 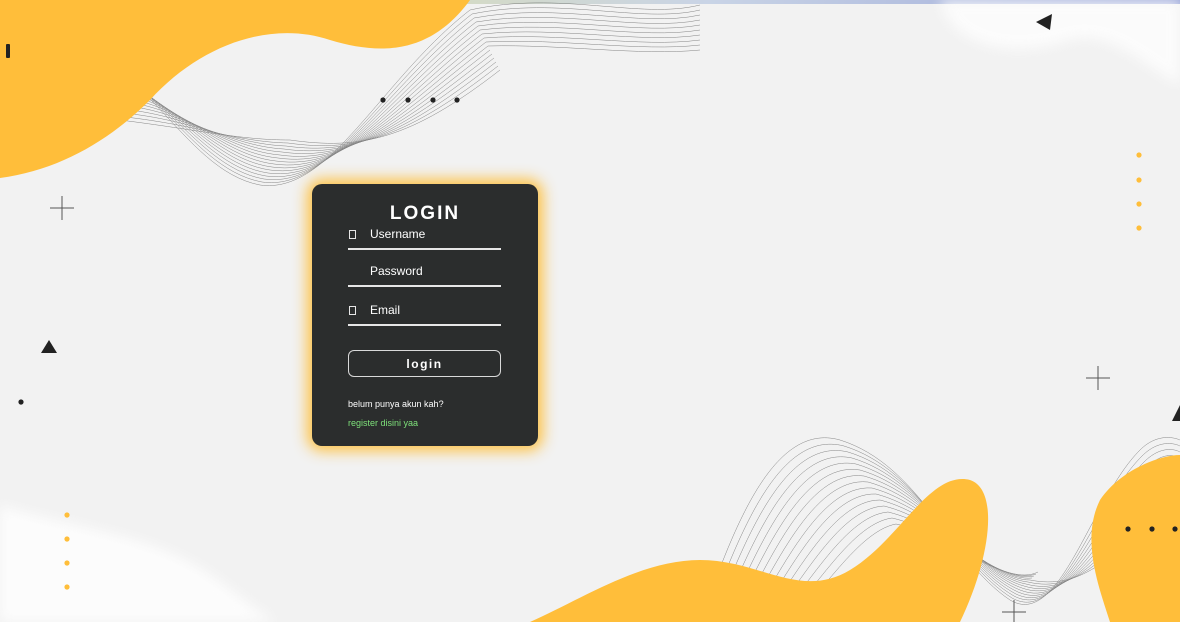 I want to click on password-field, so click(x=424, y=273).